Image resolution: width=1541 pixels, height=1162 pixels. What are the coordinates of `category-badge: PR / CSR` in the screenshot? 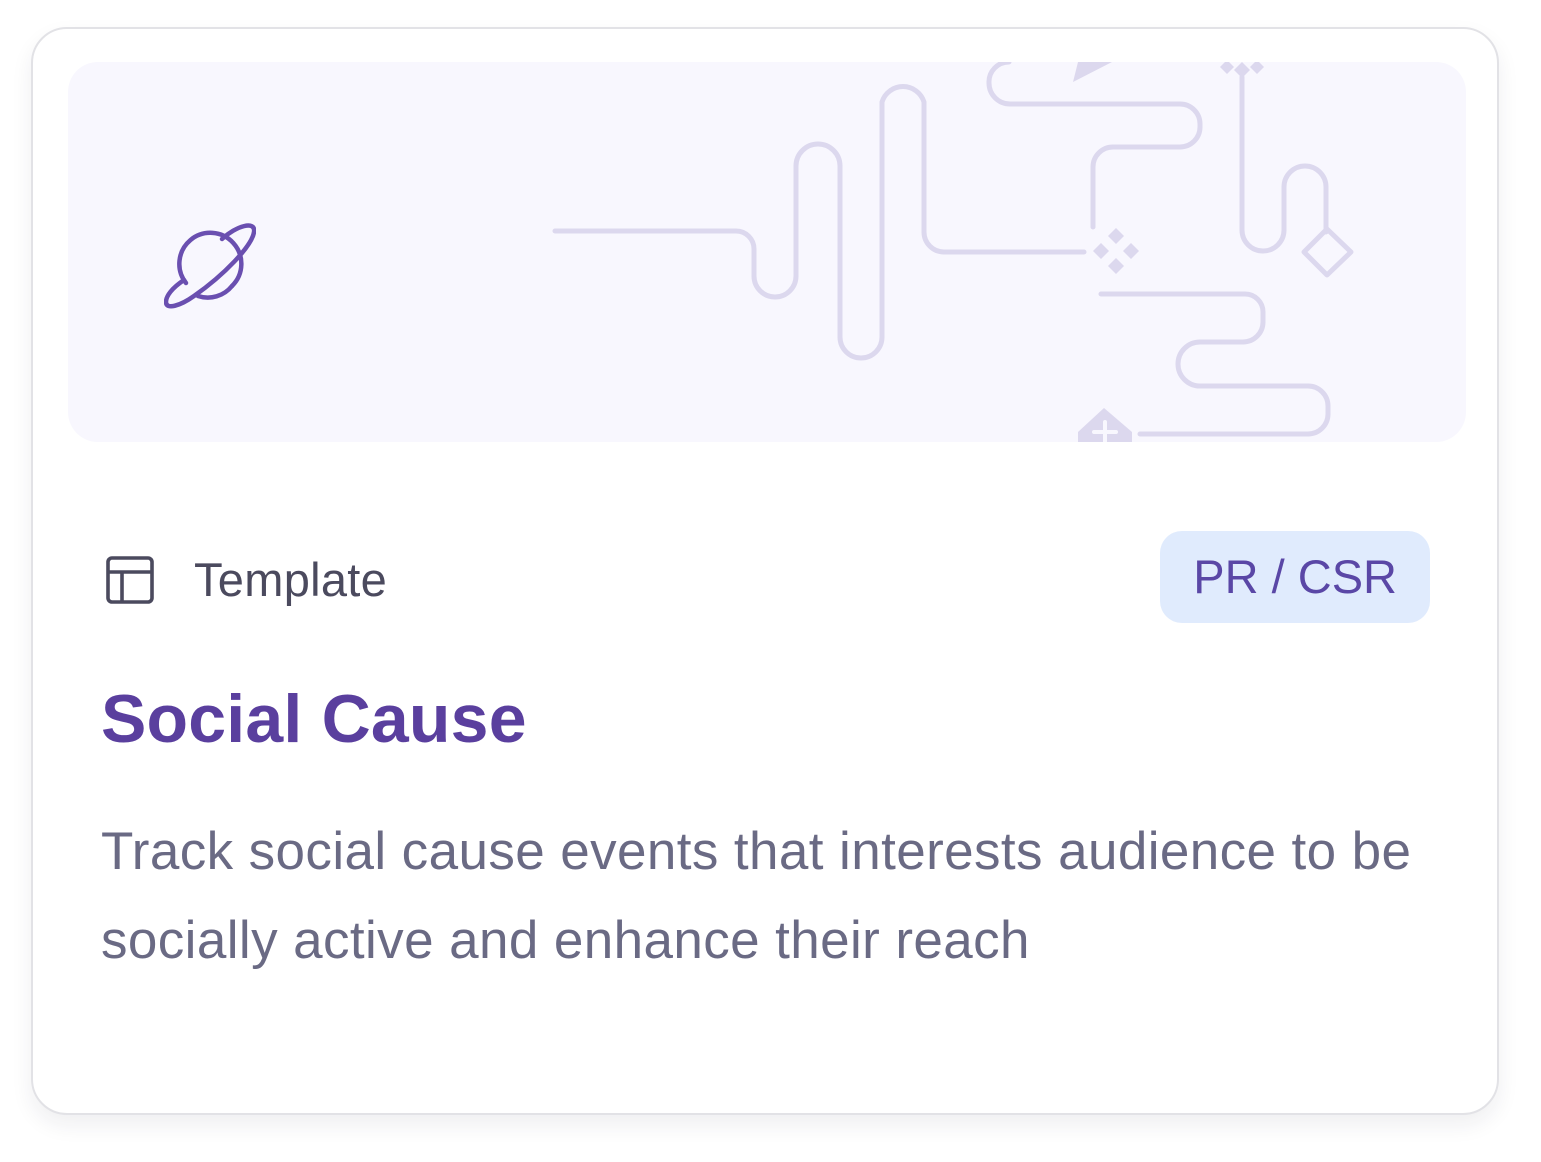 It's located at (1295, 577).